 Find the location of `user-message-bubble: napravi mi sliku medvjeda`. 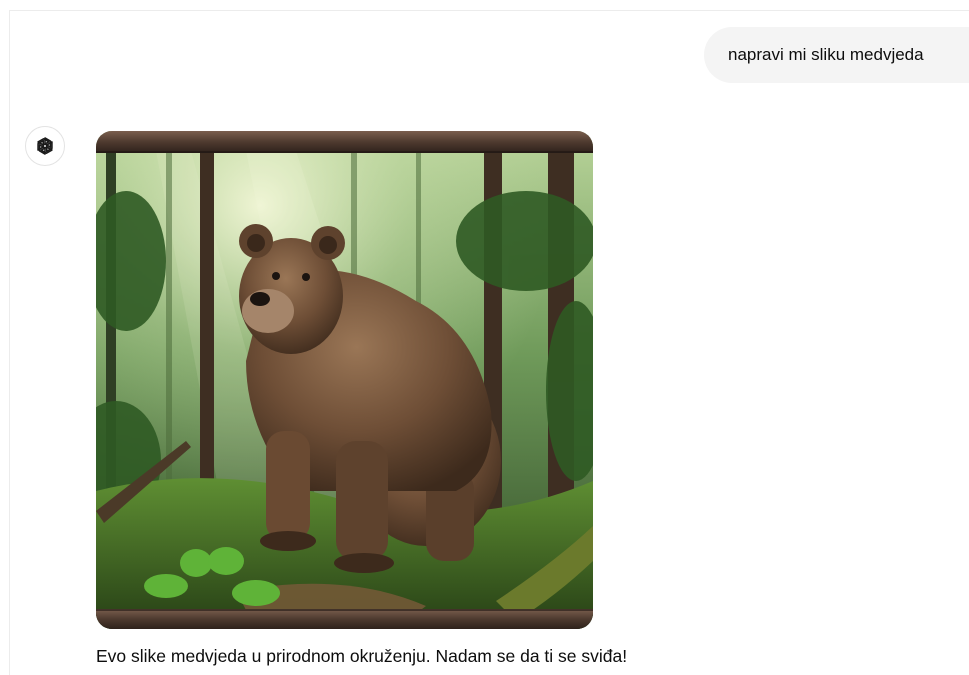

user-message-bubble: napravi mi sliku medvjeda is located at coordinates (836, 55).